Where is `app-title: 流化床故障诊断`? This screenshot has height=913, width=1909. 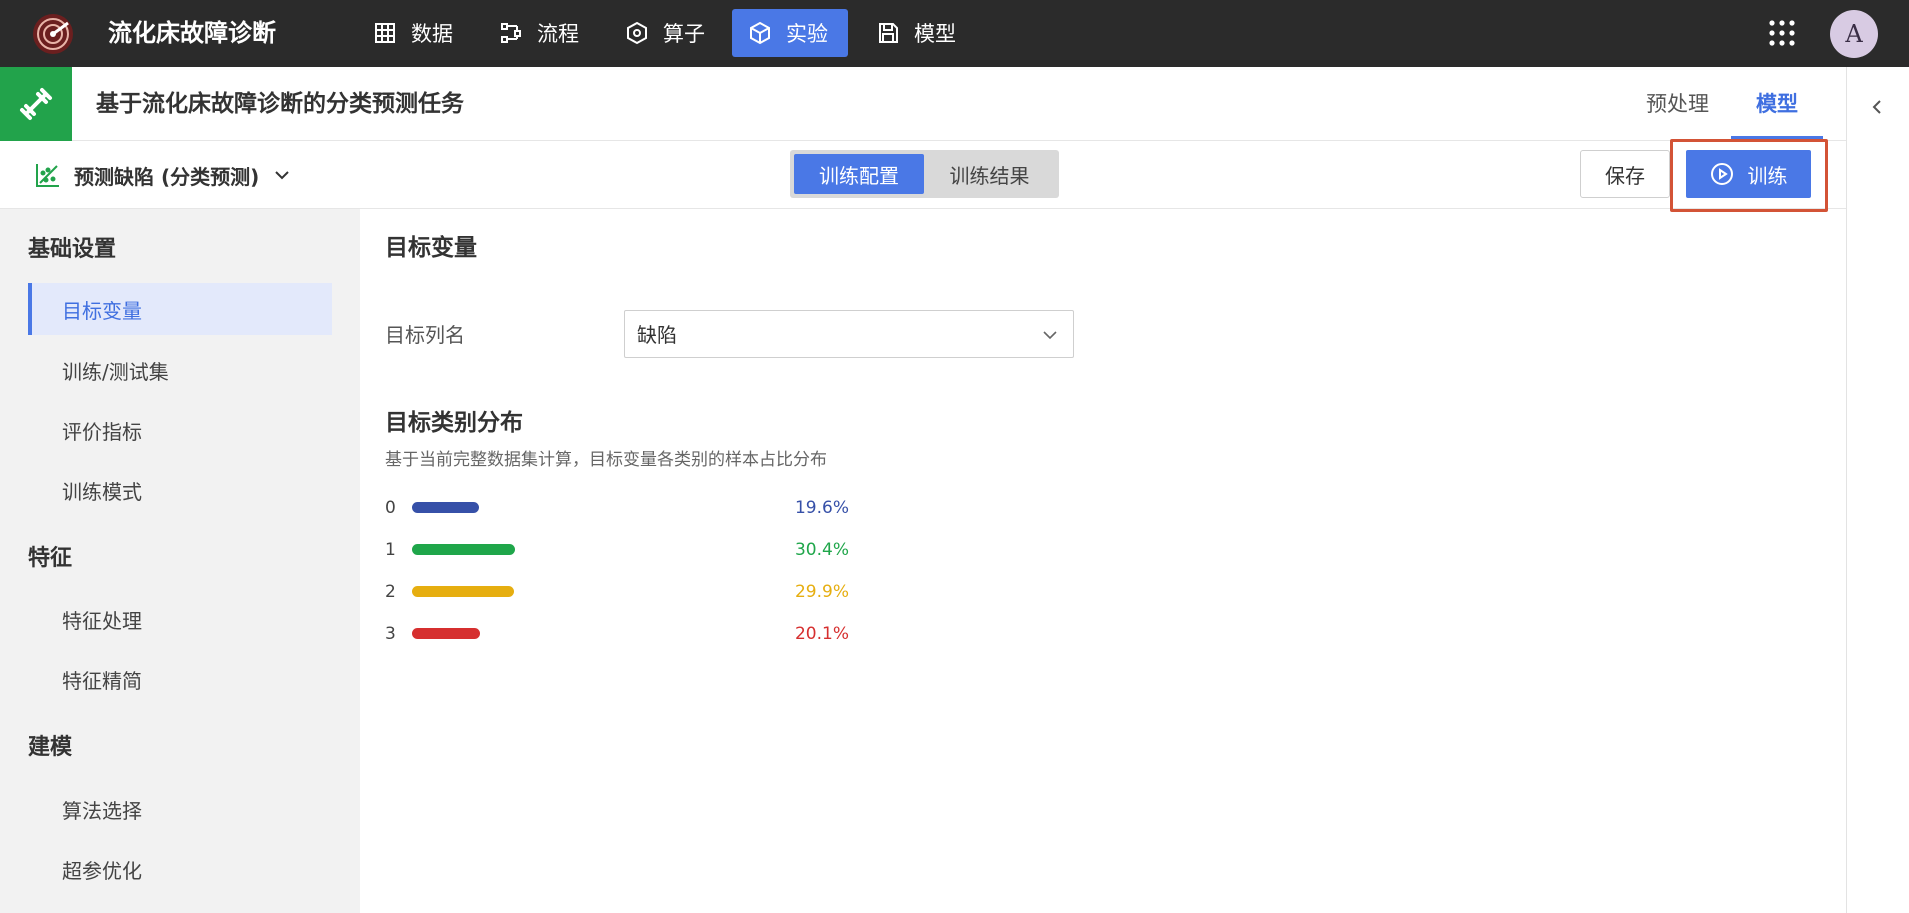 app-title: 流化床故障诊断 is located at coordinates (192, 33).